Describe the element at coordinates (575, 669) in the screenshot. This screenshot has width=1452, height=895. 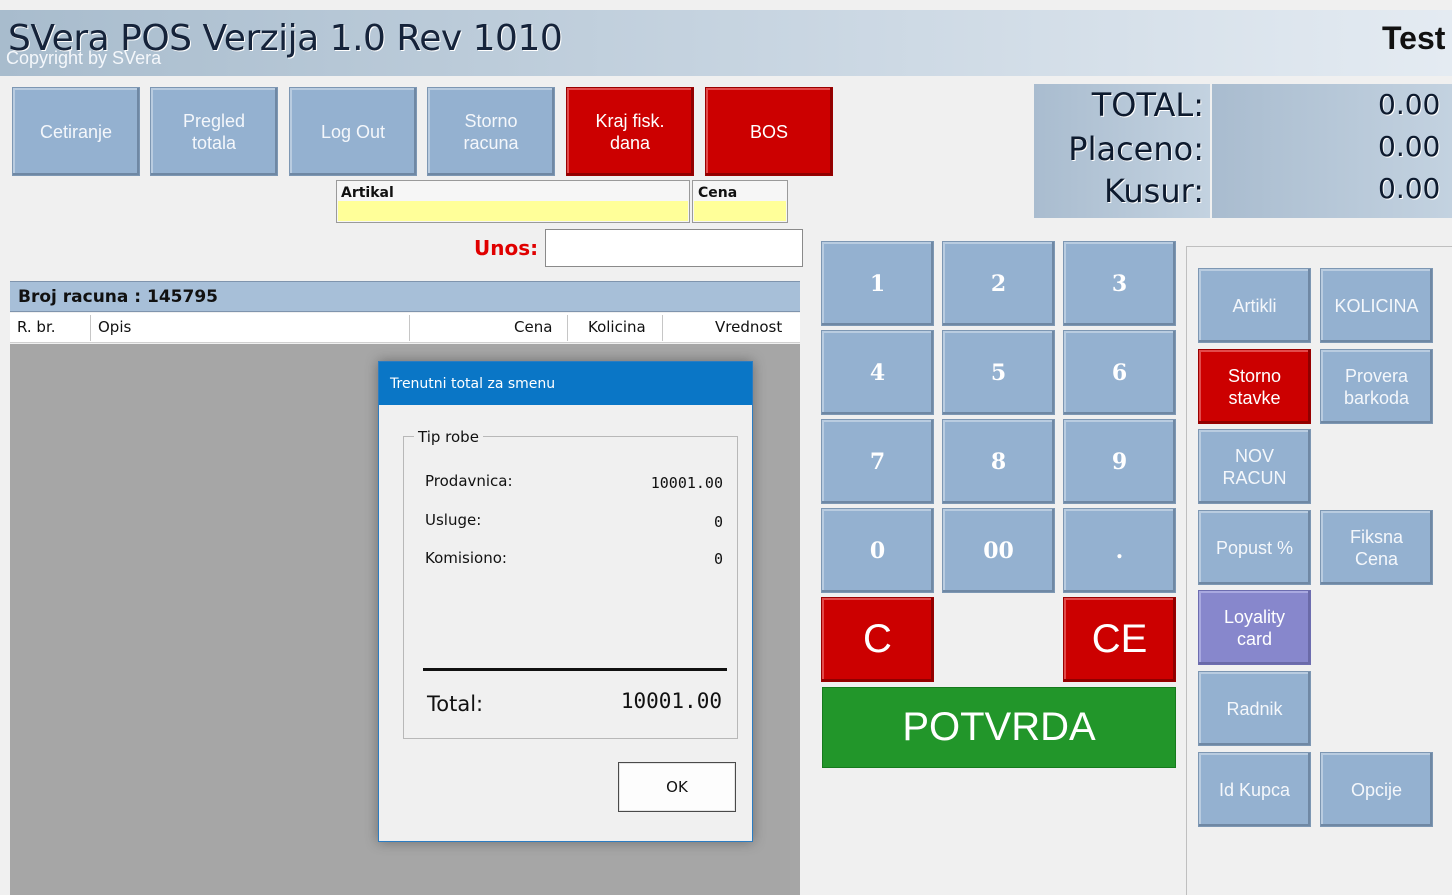
I see `total-divider` at that location.